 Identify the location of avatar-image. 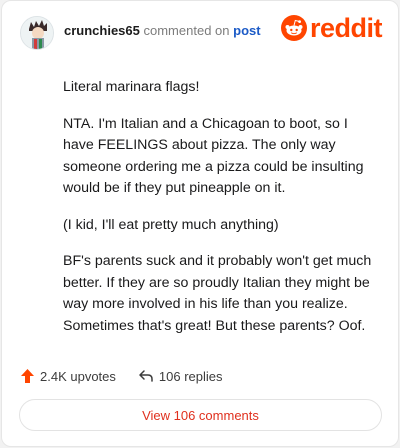
(37, 33).